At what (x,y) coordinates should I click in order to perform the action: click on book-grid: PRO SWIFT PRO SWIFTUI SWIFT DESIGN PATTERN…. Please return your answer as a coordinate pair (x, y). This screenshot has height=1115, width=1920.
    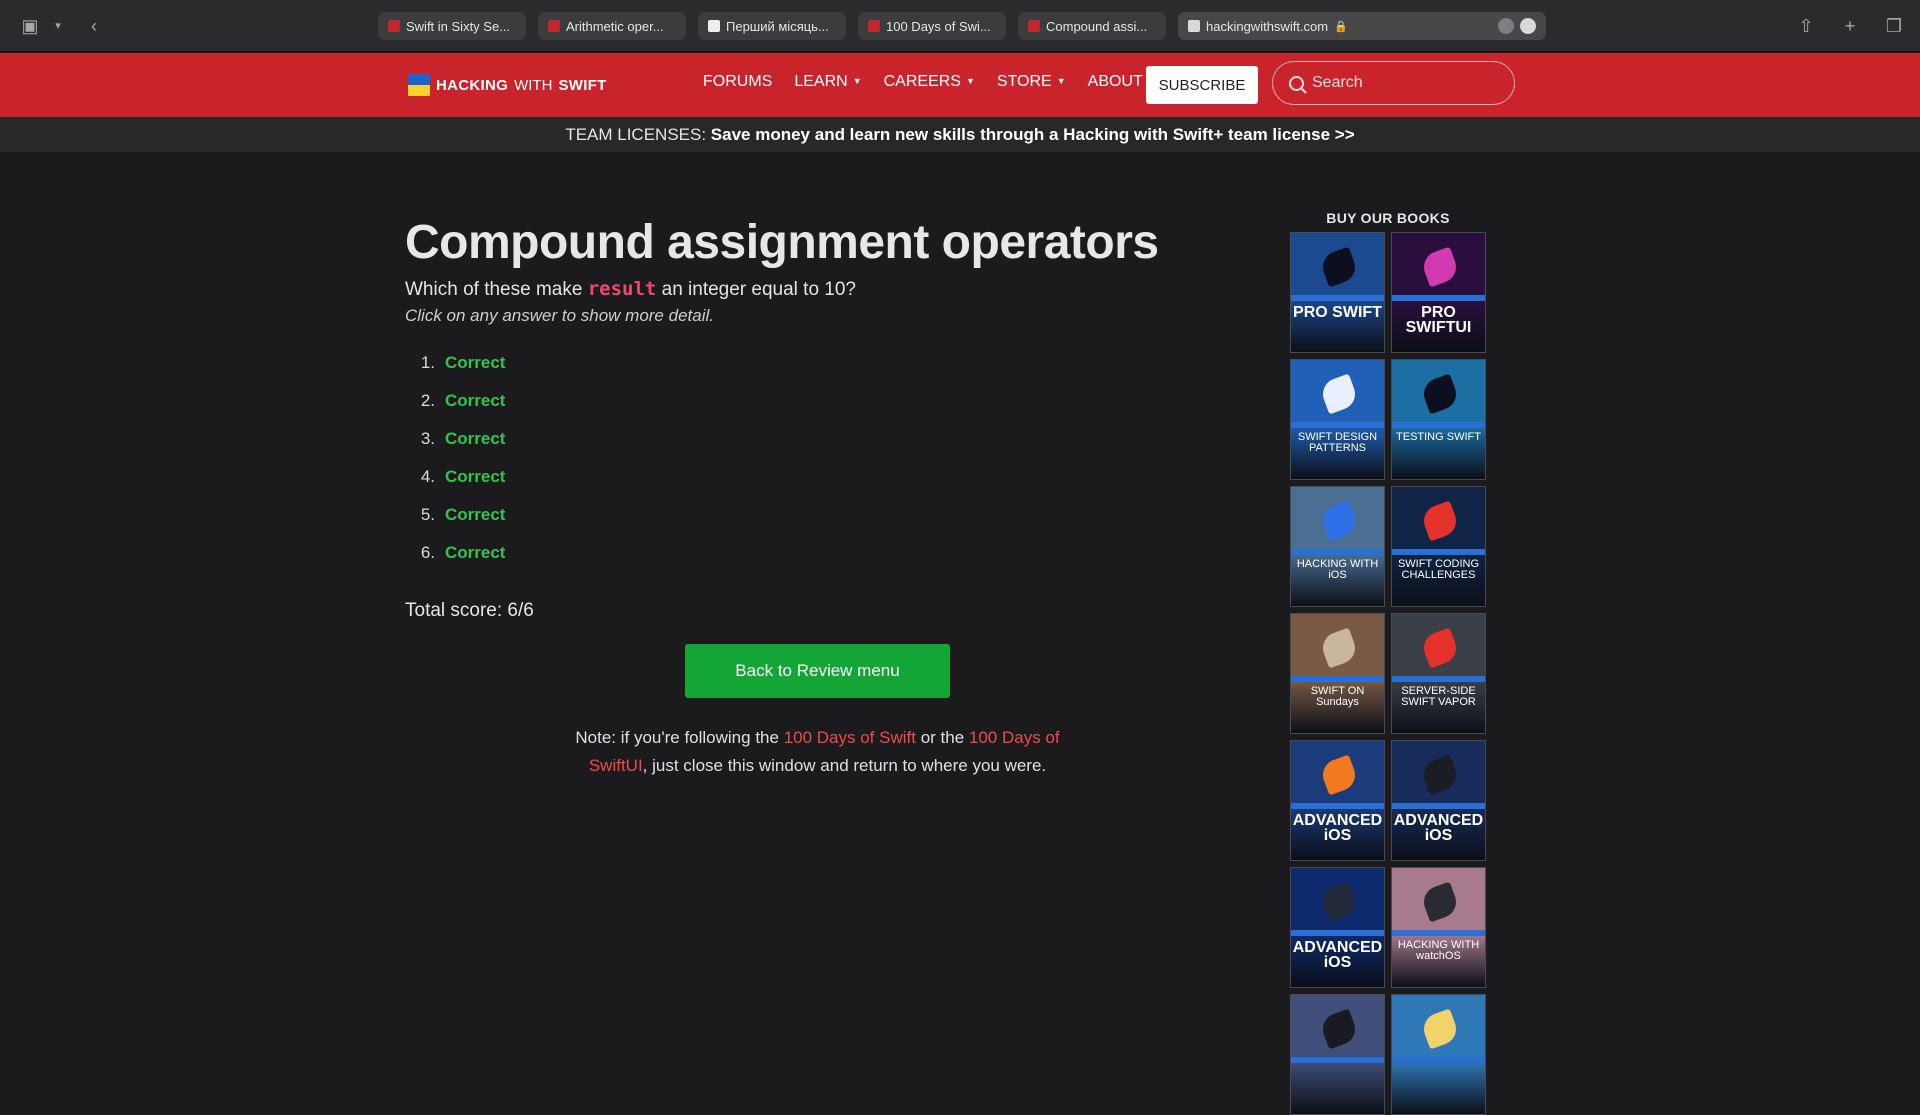
    Looking at the image, I should click on (1388, 673).